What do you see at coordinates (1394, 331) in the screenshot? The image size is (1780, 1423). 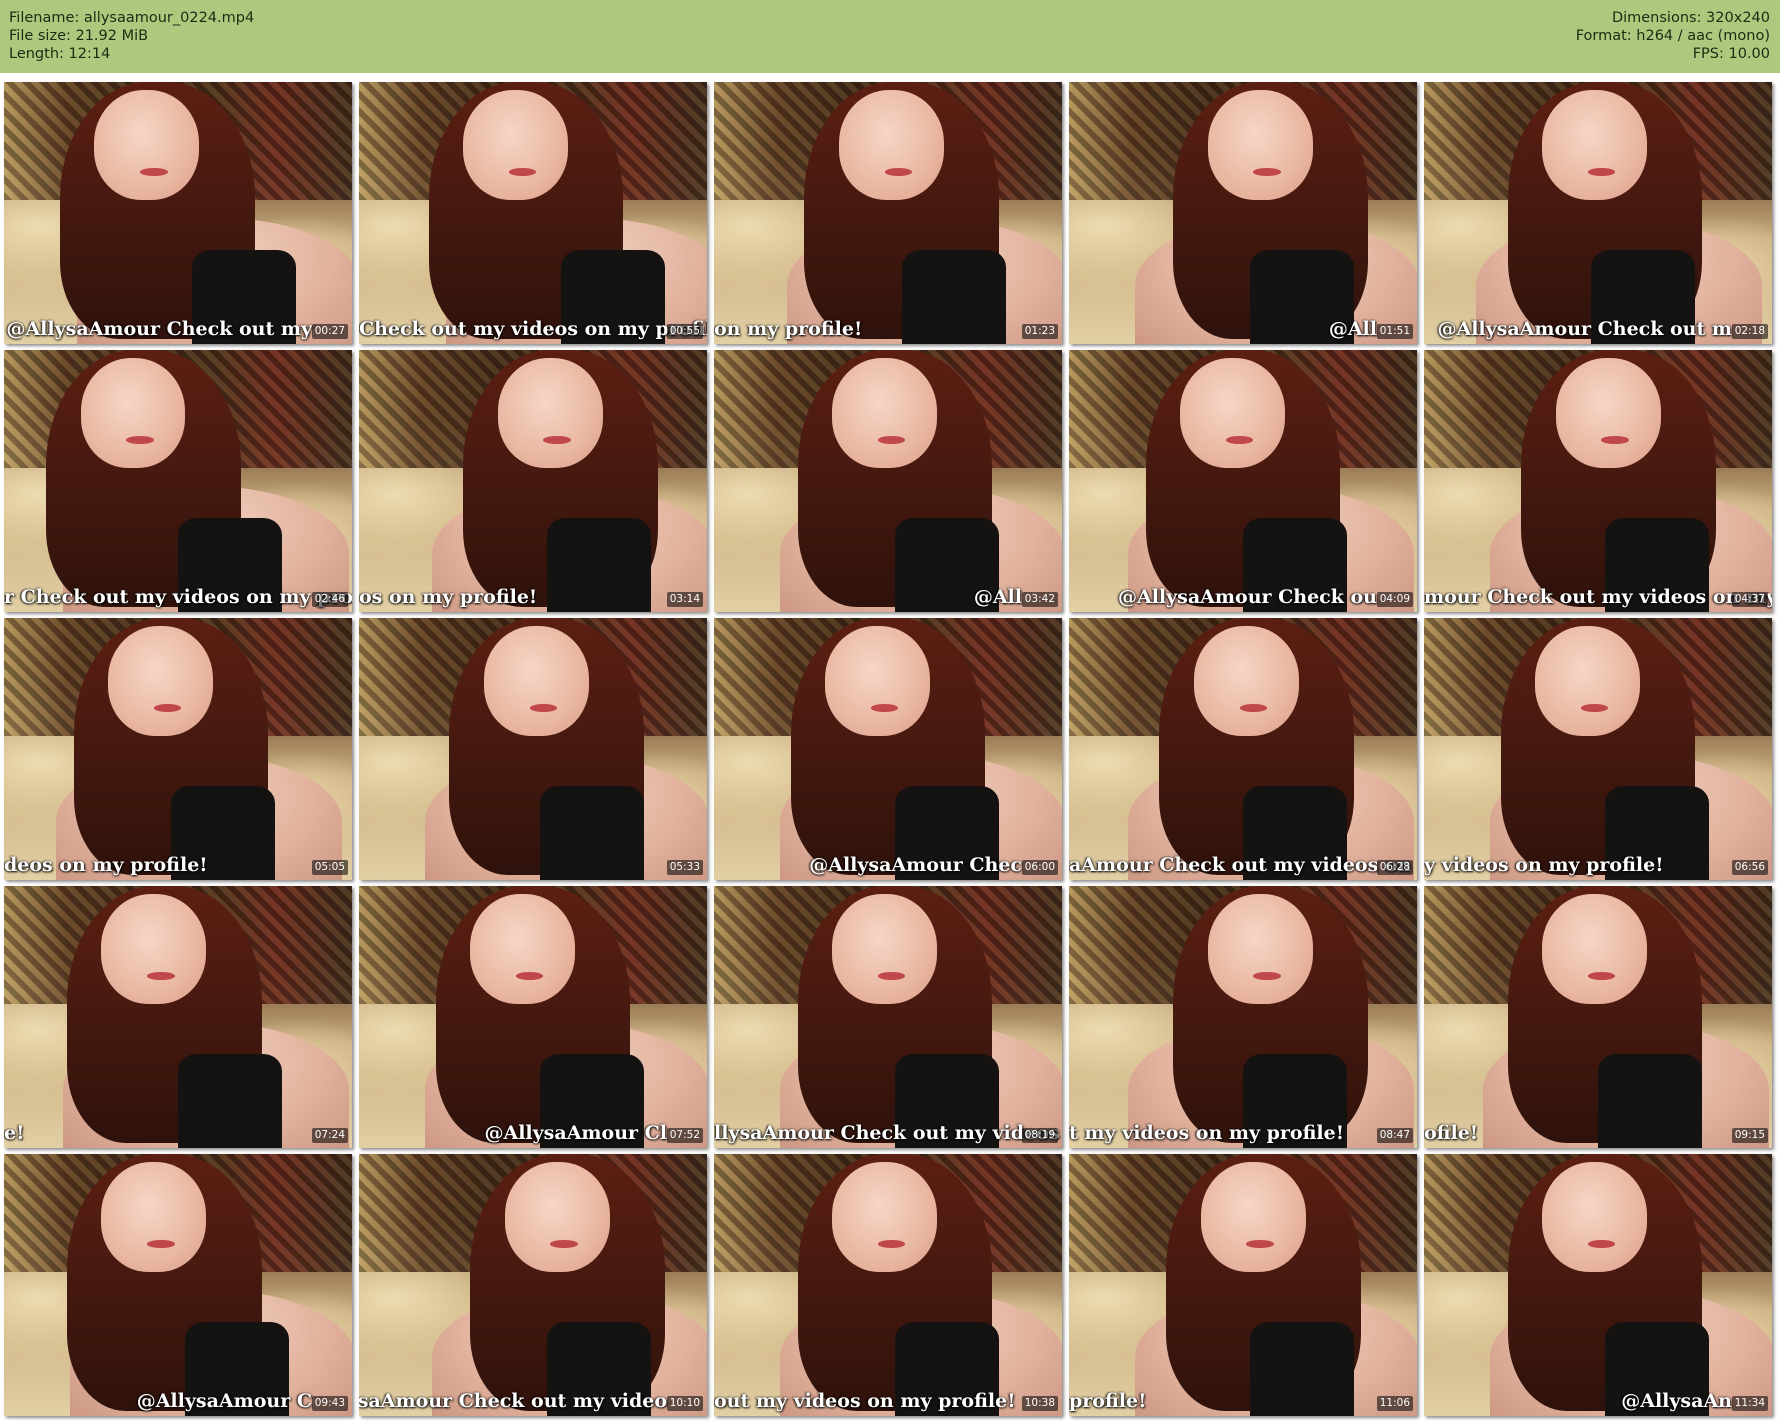 I see `timestamp-label: 01:51` at bounding box center [1394, 331].